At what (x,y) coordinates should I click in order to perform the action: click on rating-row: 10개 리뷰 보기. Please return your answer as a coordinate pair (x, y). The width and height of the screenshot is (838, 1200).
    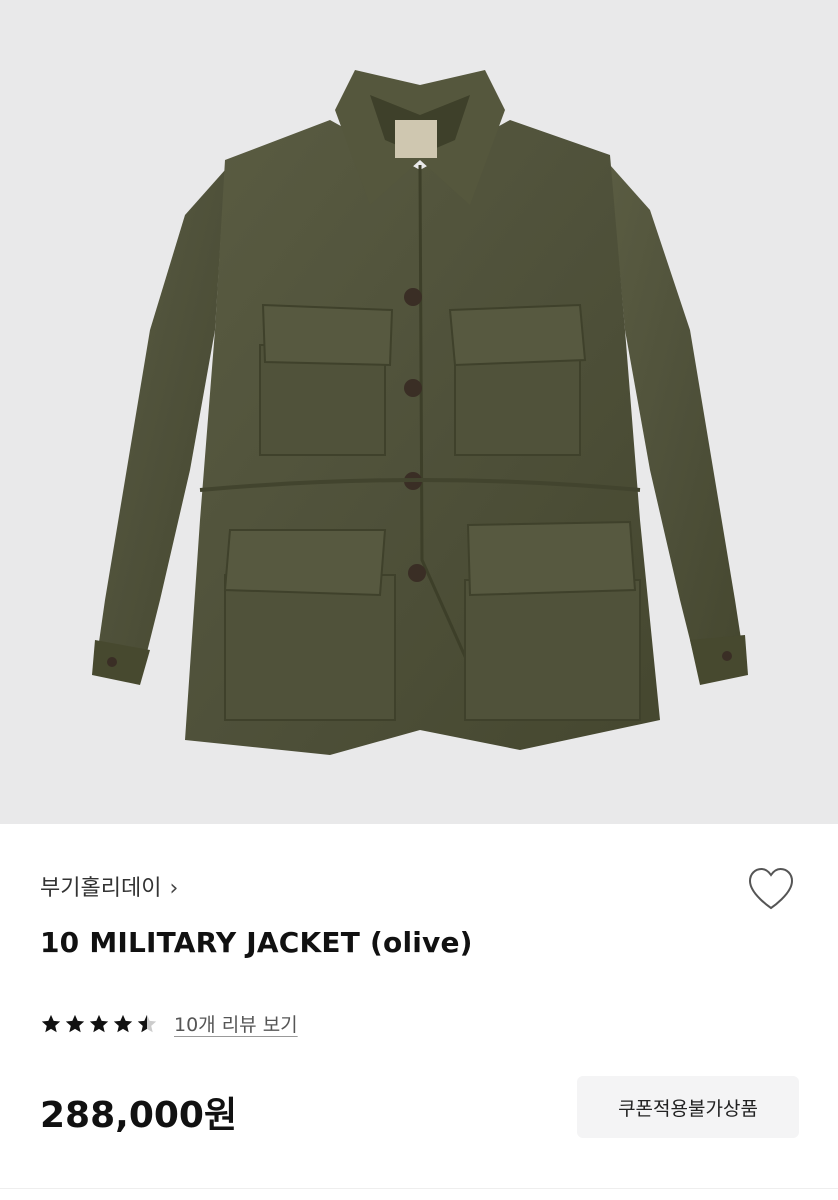
    Looking at the image, I should click on (169, 1023).